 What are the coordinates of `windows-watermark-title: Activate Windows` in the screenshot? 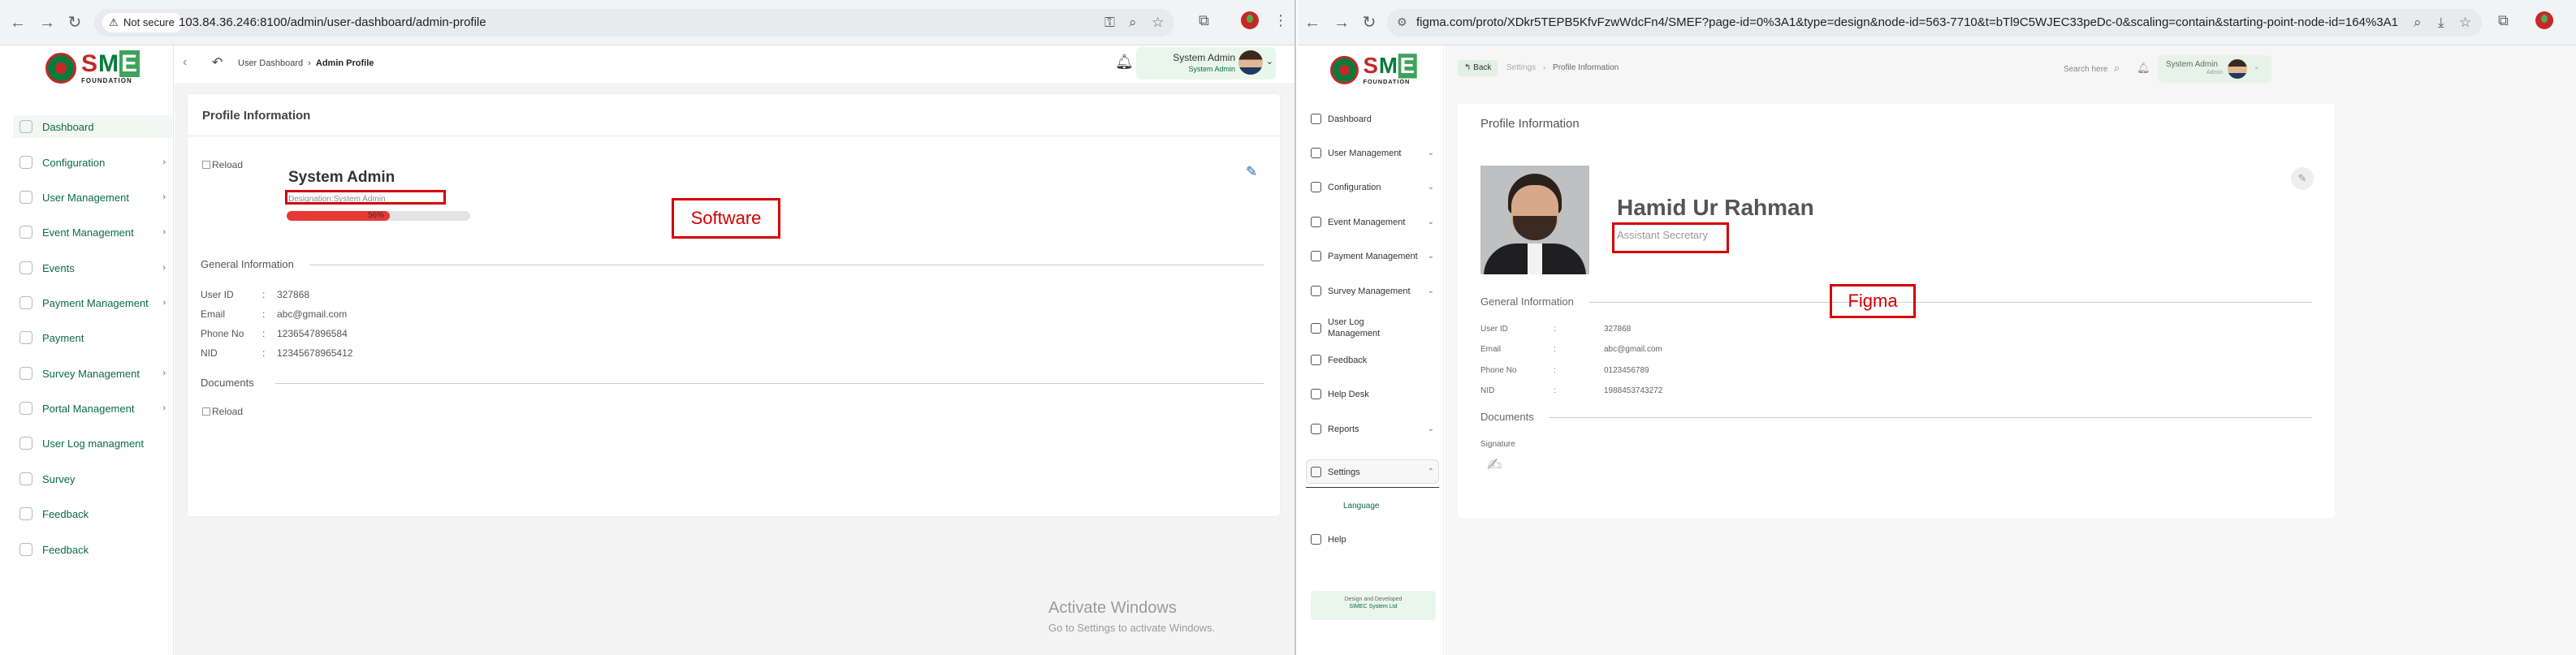 It's located at (1113, 608).